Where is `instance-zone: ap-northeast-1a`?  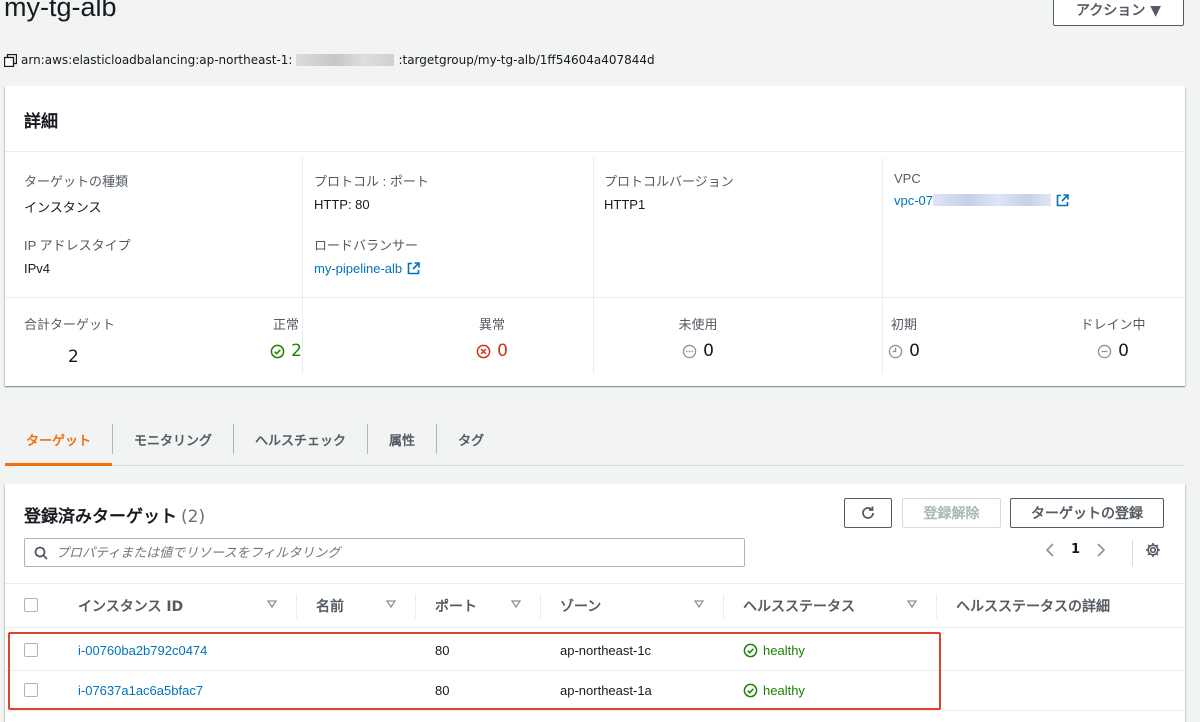
instance-zone: ap-northeast-1a is located at coordinates (606, 690).